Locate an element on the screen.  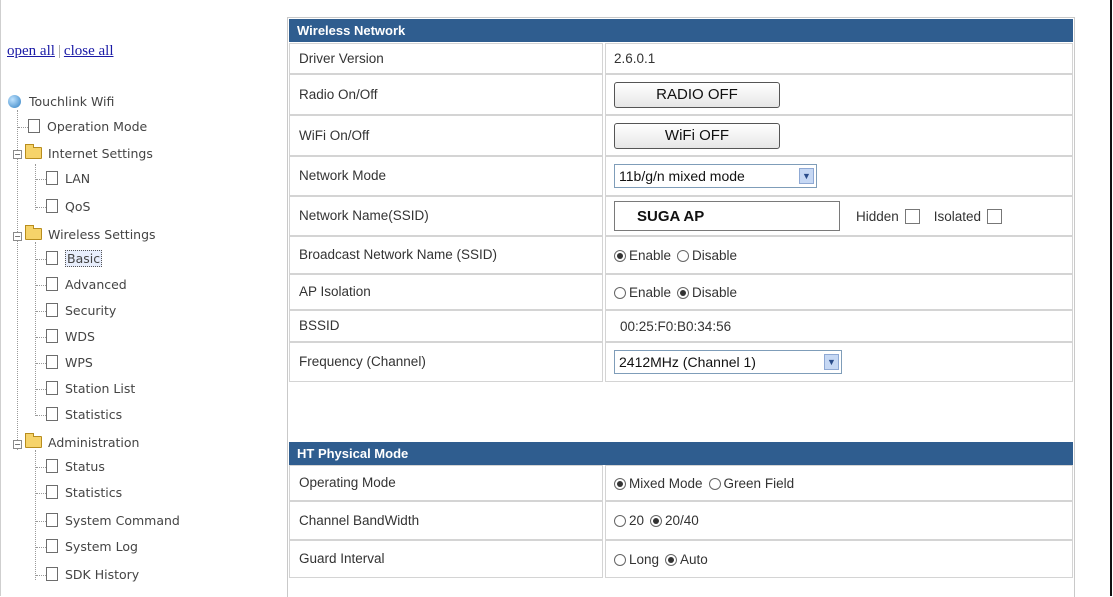
network-mode-select: 11b/g/n mixed mode ▼ is located at coordinates (715, 176).